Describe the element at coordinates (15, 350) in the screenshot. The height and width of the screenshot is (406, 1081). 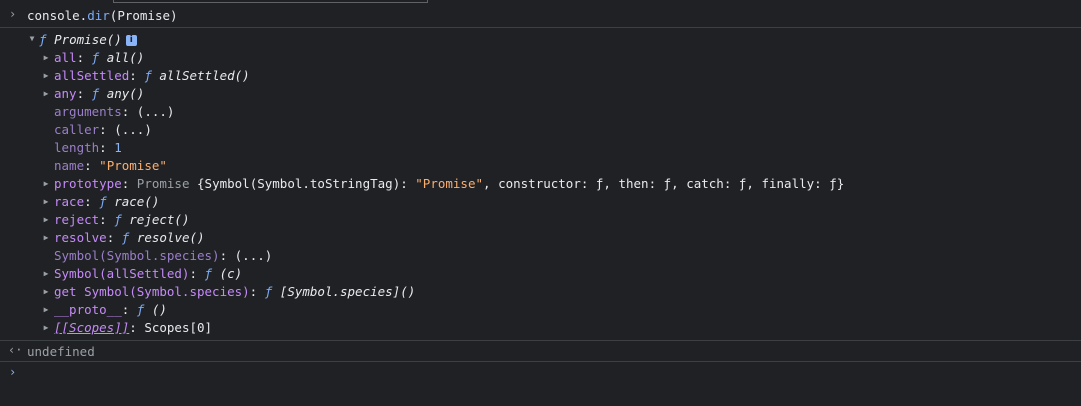
I see `return-arrow-icon: ‹·` at that location.